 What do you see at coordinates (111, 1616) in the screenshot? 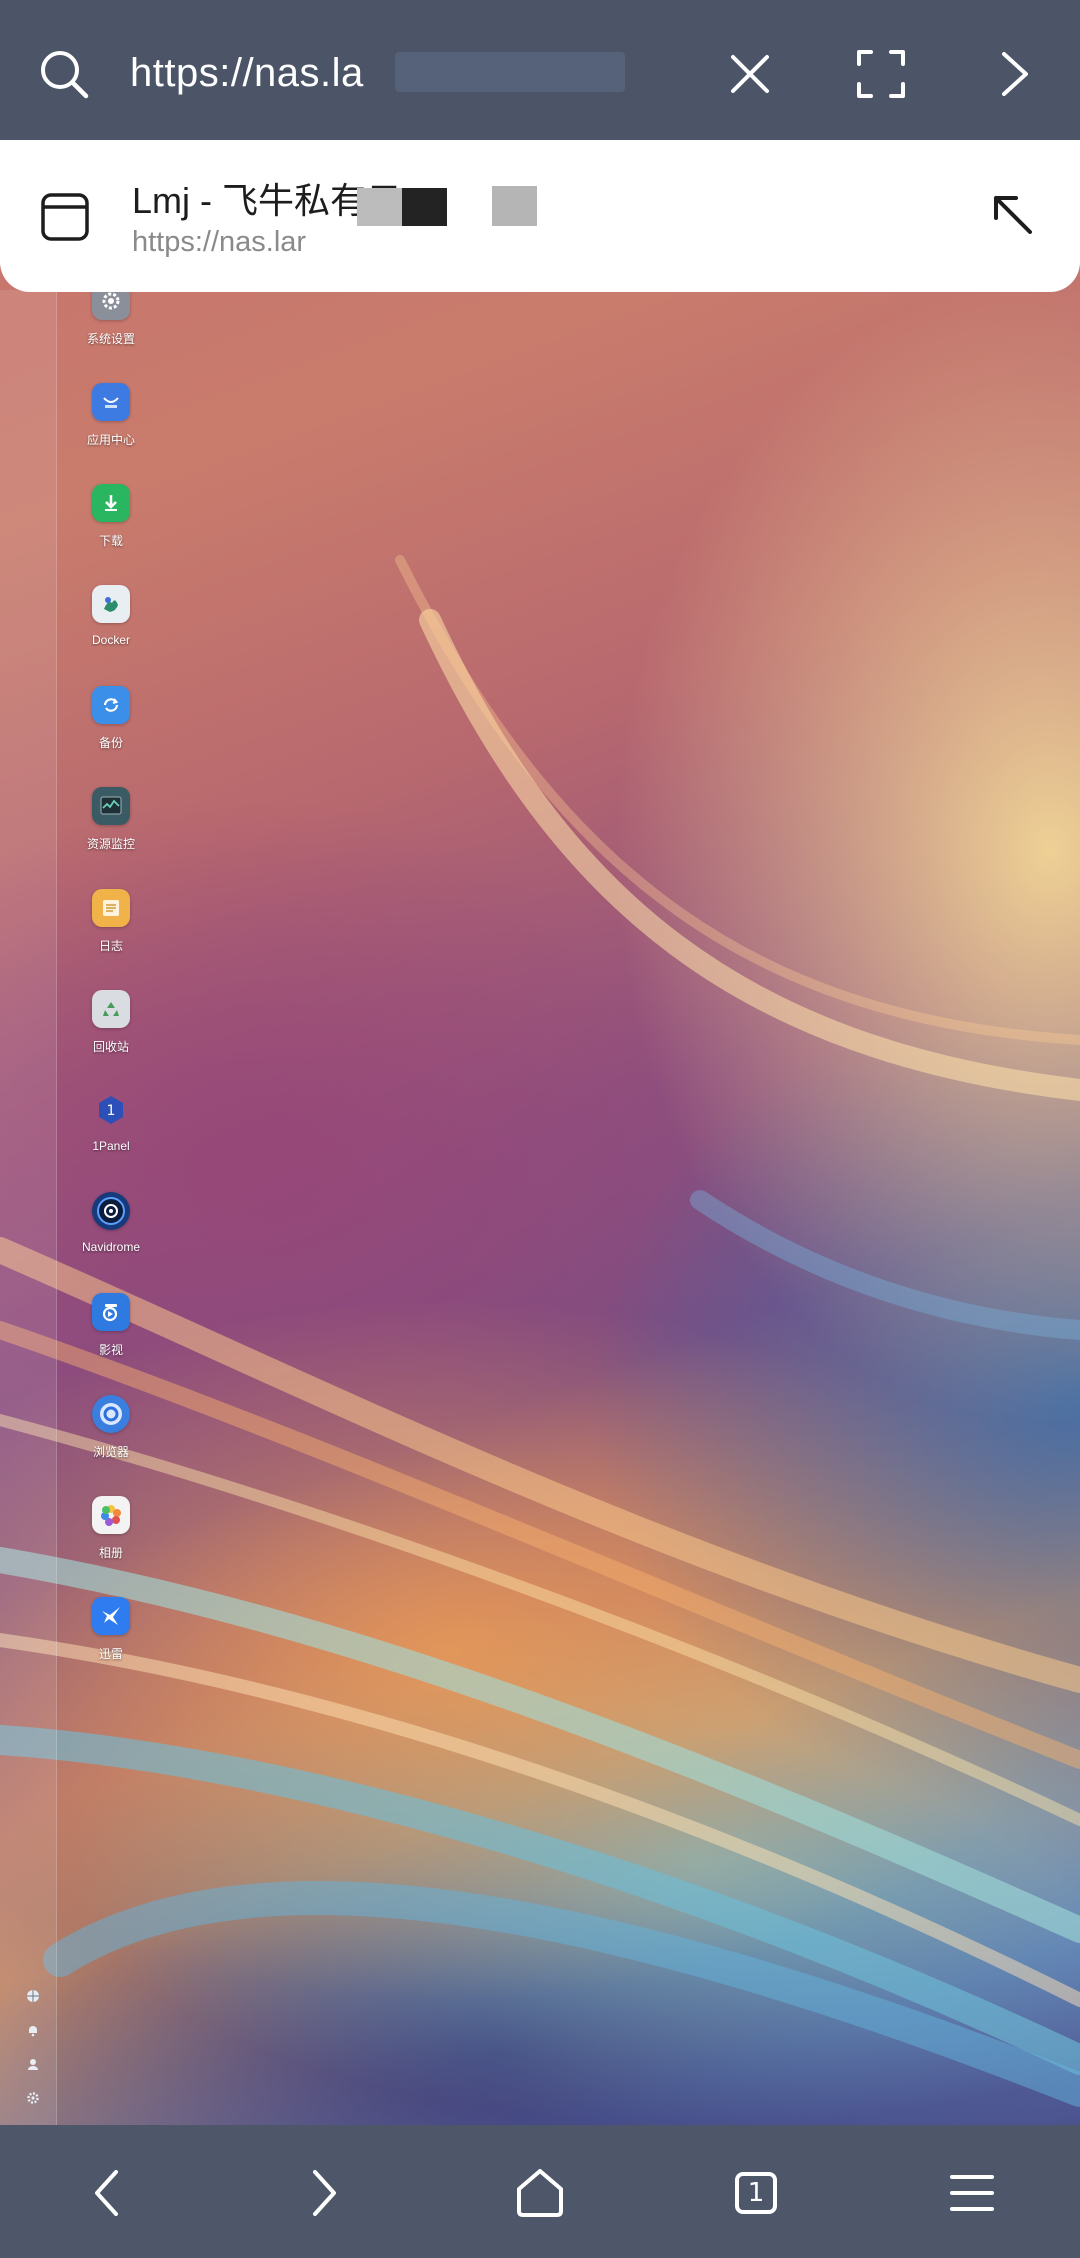
I see `thunder-icon` at bounding box center [111, 1616].